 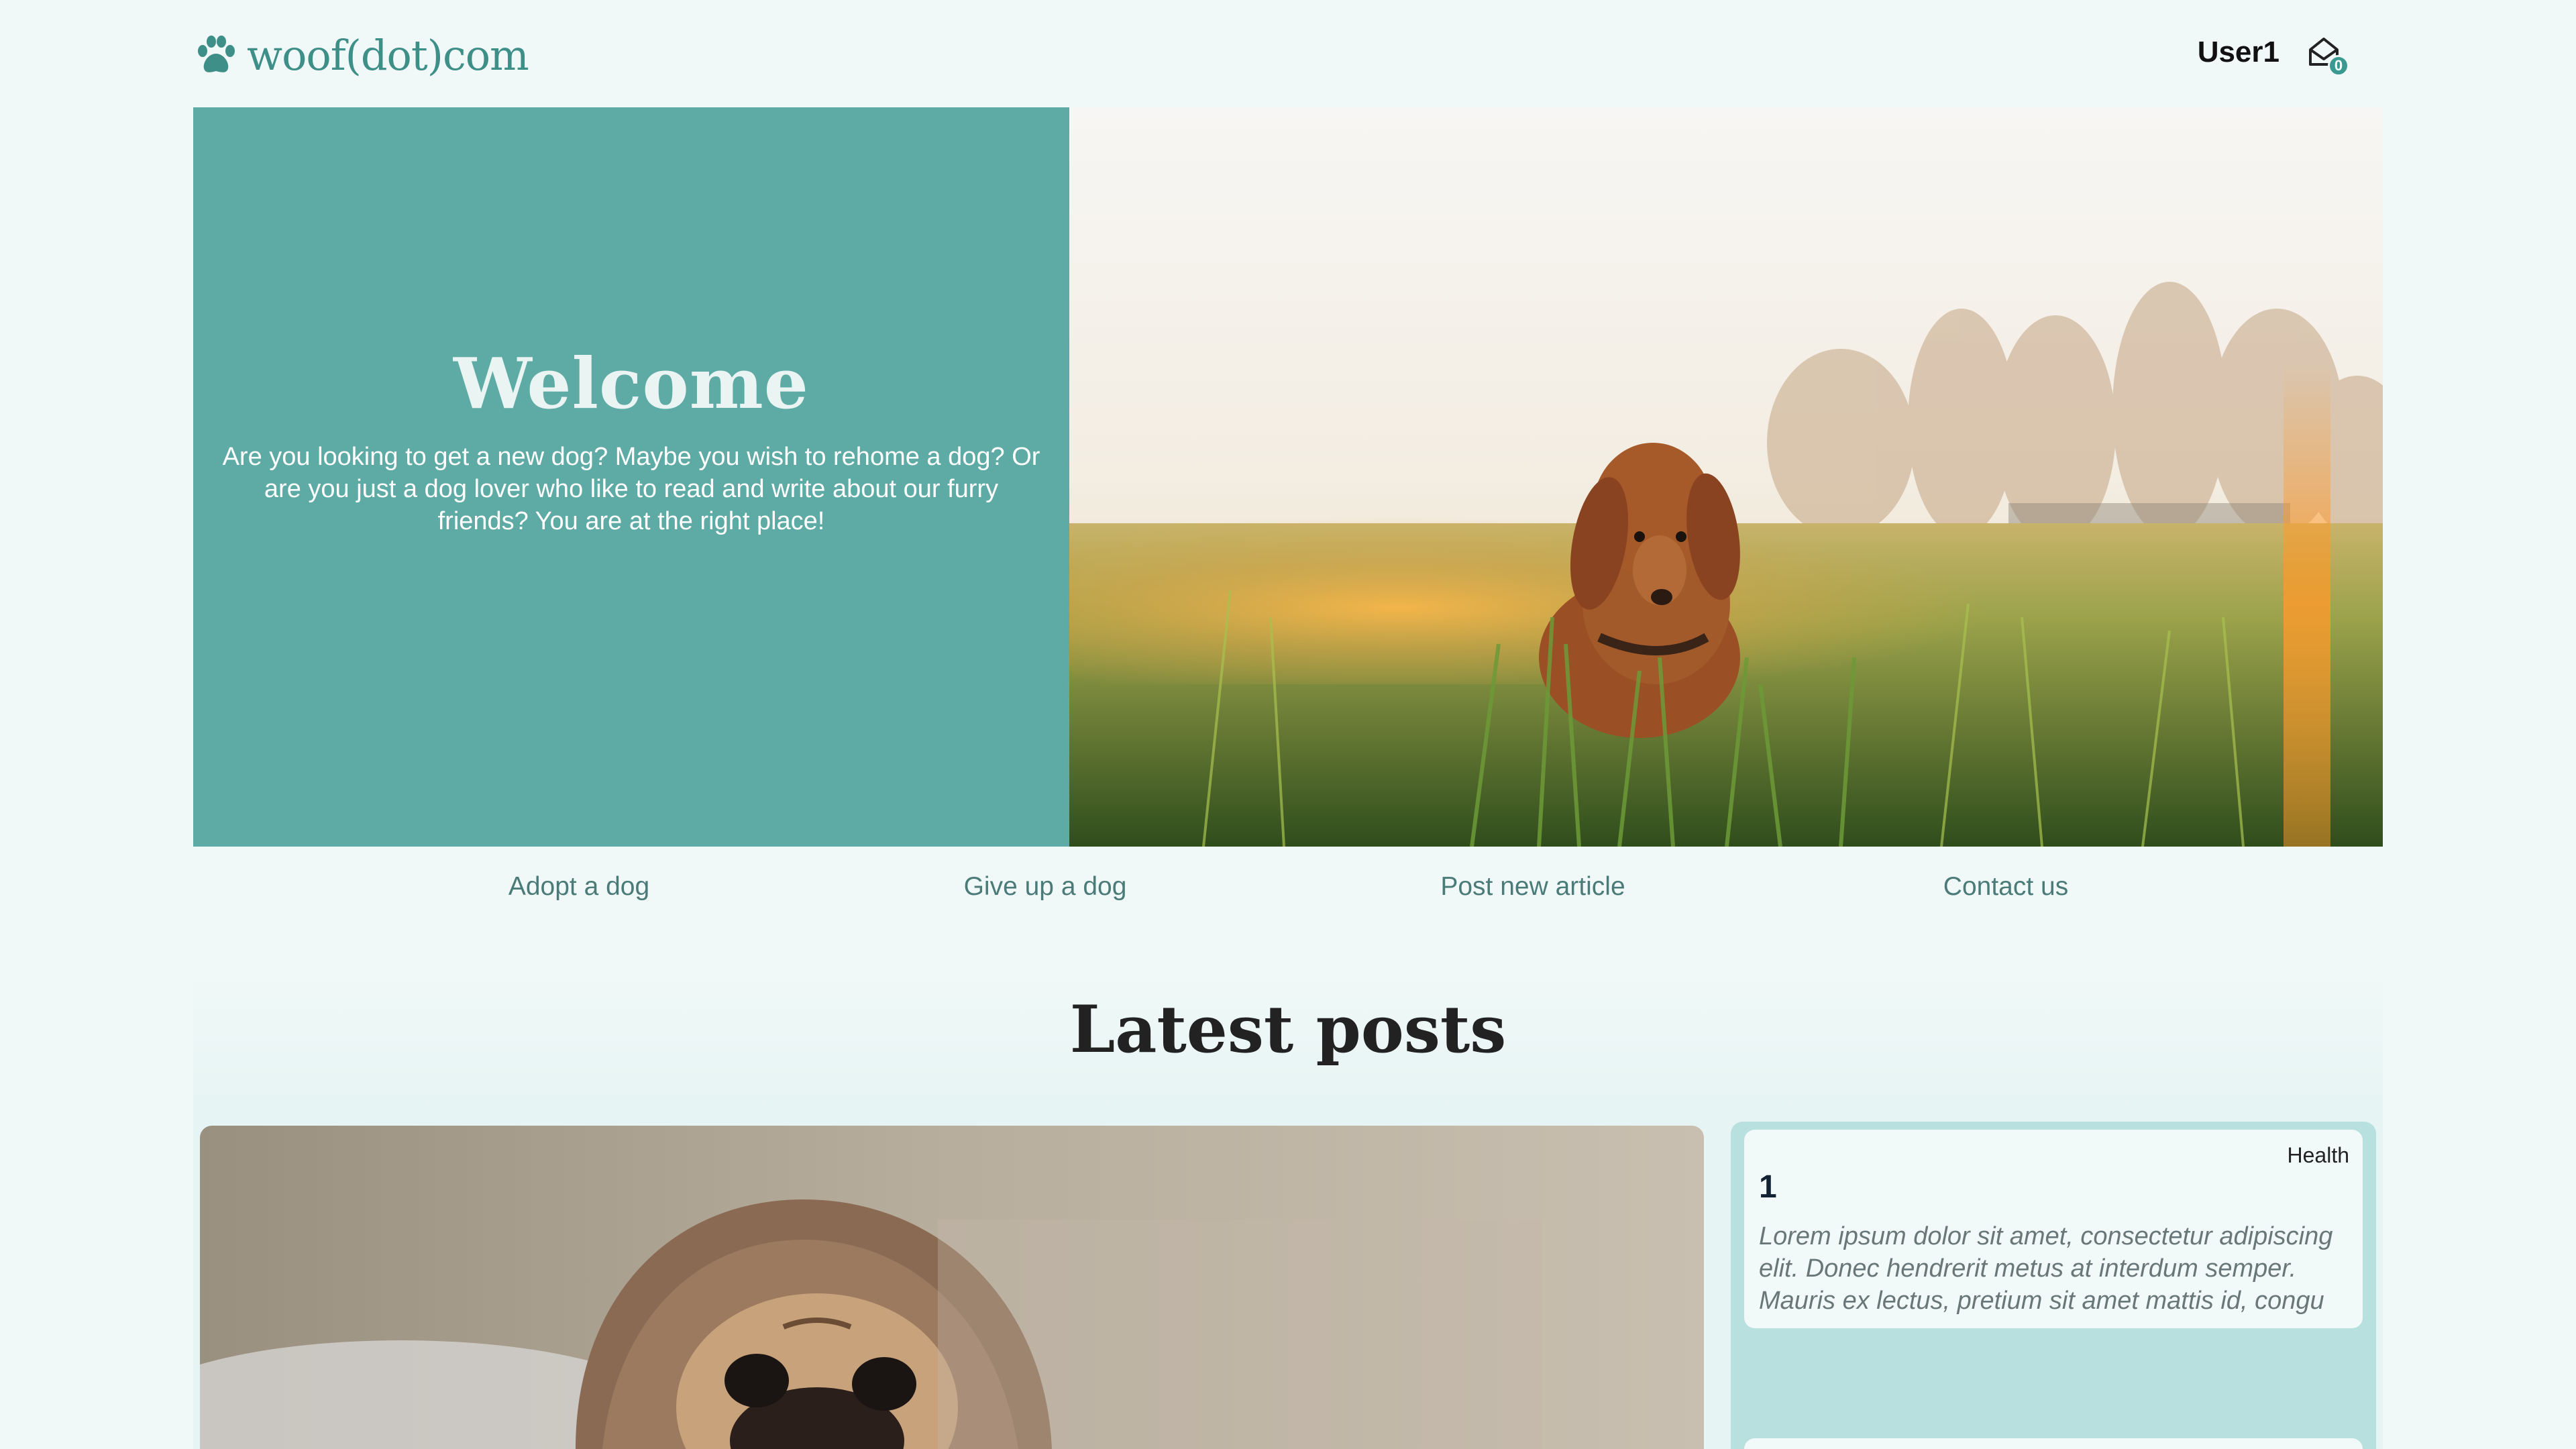 I want to click on pug-in-blanket-image, so click(x=952, y=1287).